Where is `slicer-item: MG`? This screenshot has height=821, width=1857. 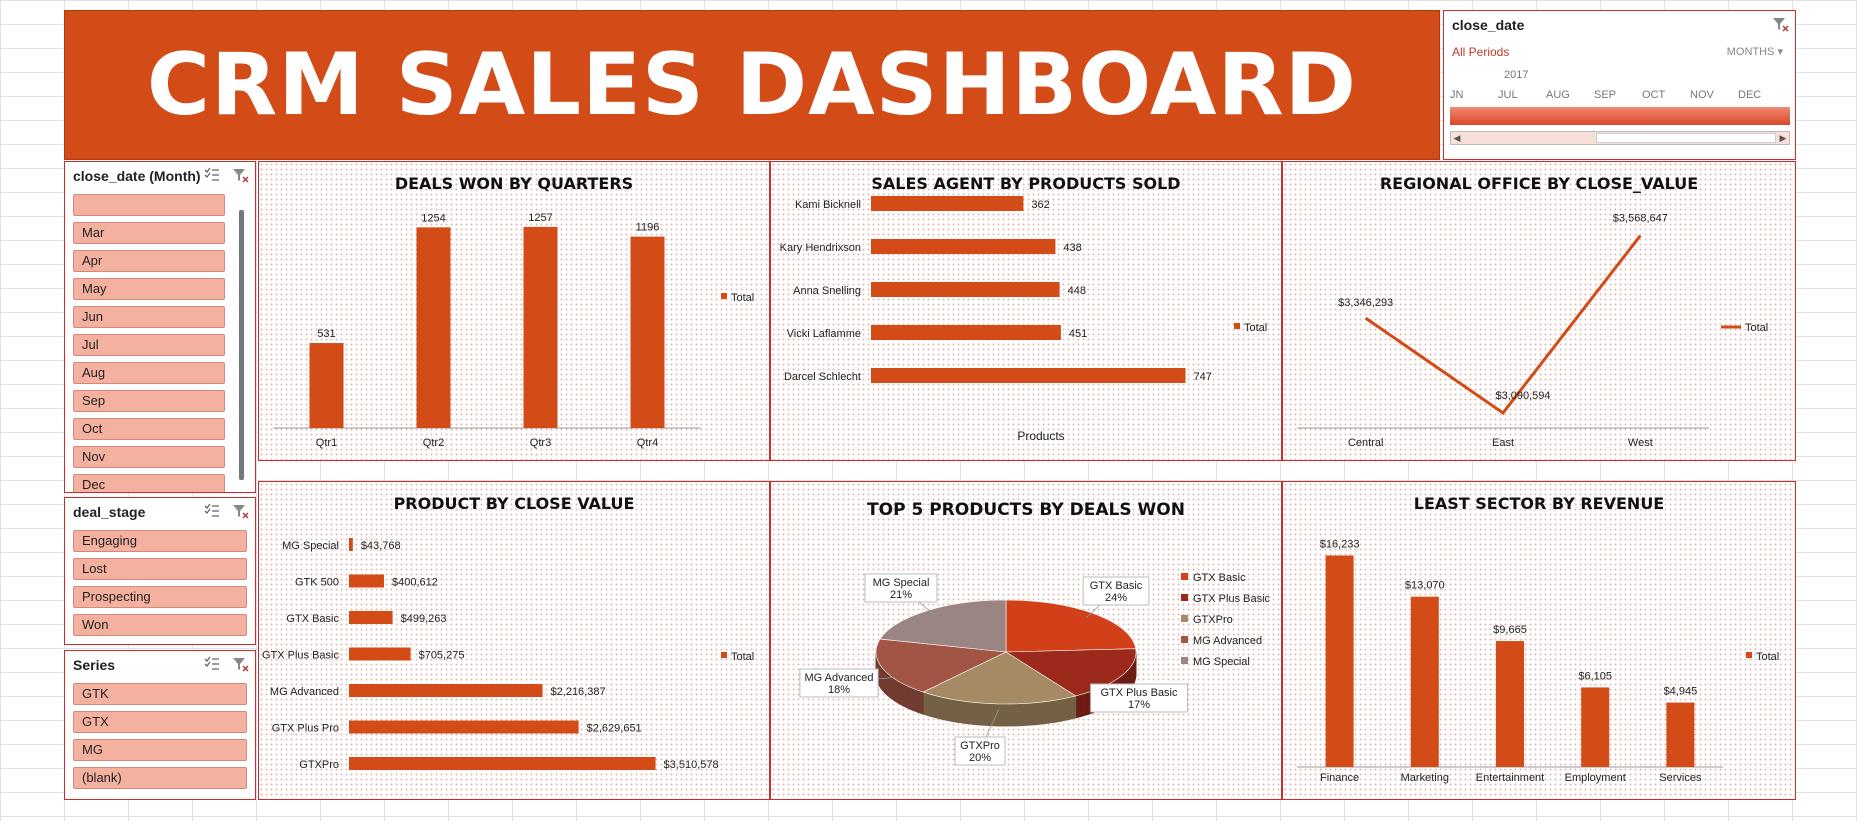
slicer-item: MG is located at coordinates (160, 750).